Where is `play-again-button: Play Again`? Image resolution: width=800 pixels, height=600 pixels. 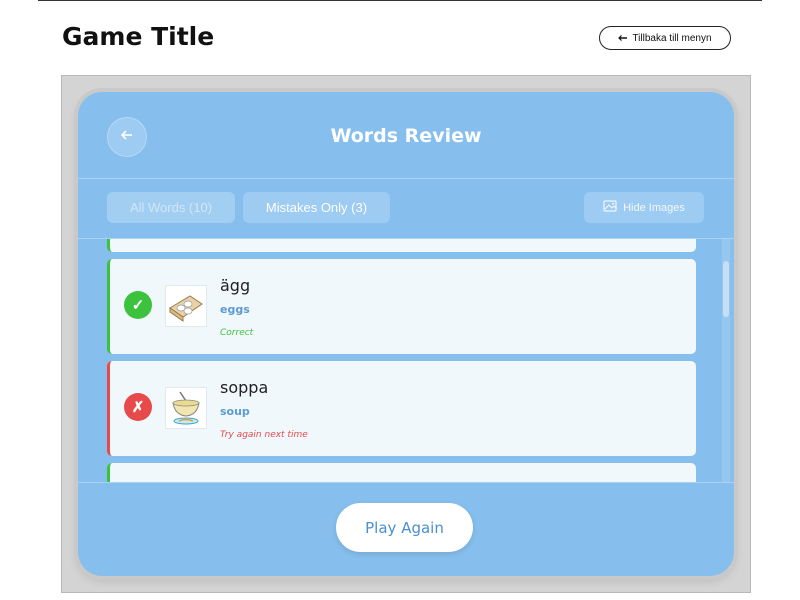 play-again-button: Play Again is located at coordinates (404, 527).